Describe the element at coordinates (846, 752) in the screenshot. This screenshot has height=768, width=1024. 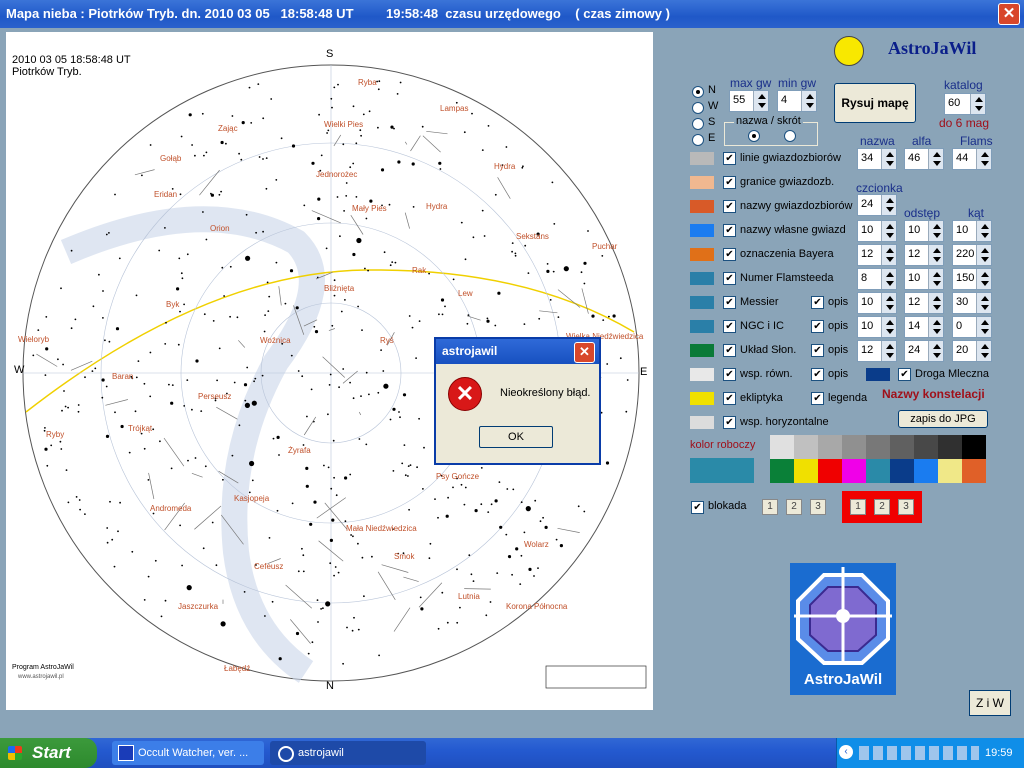
I see `tray-expand-icon: ‹` at that location.